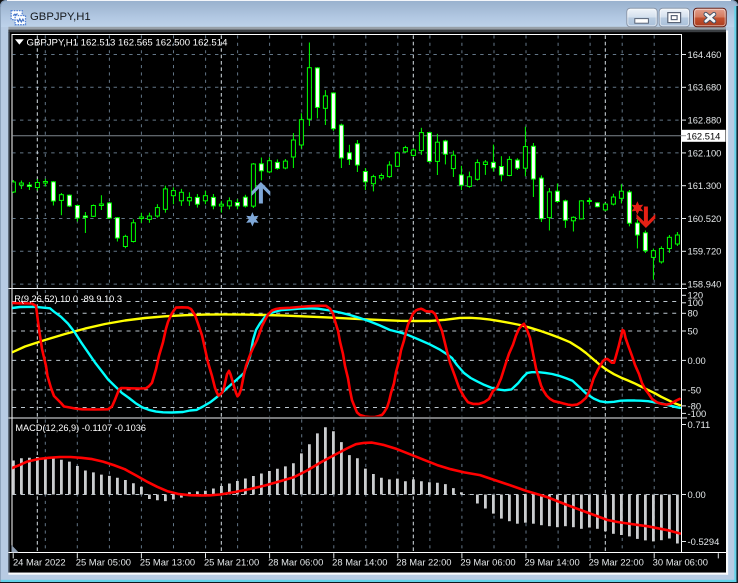 The width and height of the screenshot is (738, 583). I want to click on svg-text: -0.5294, so click(704, 541).